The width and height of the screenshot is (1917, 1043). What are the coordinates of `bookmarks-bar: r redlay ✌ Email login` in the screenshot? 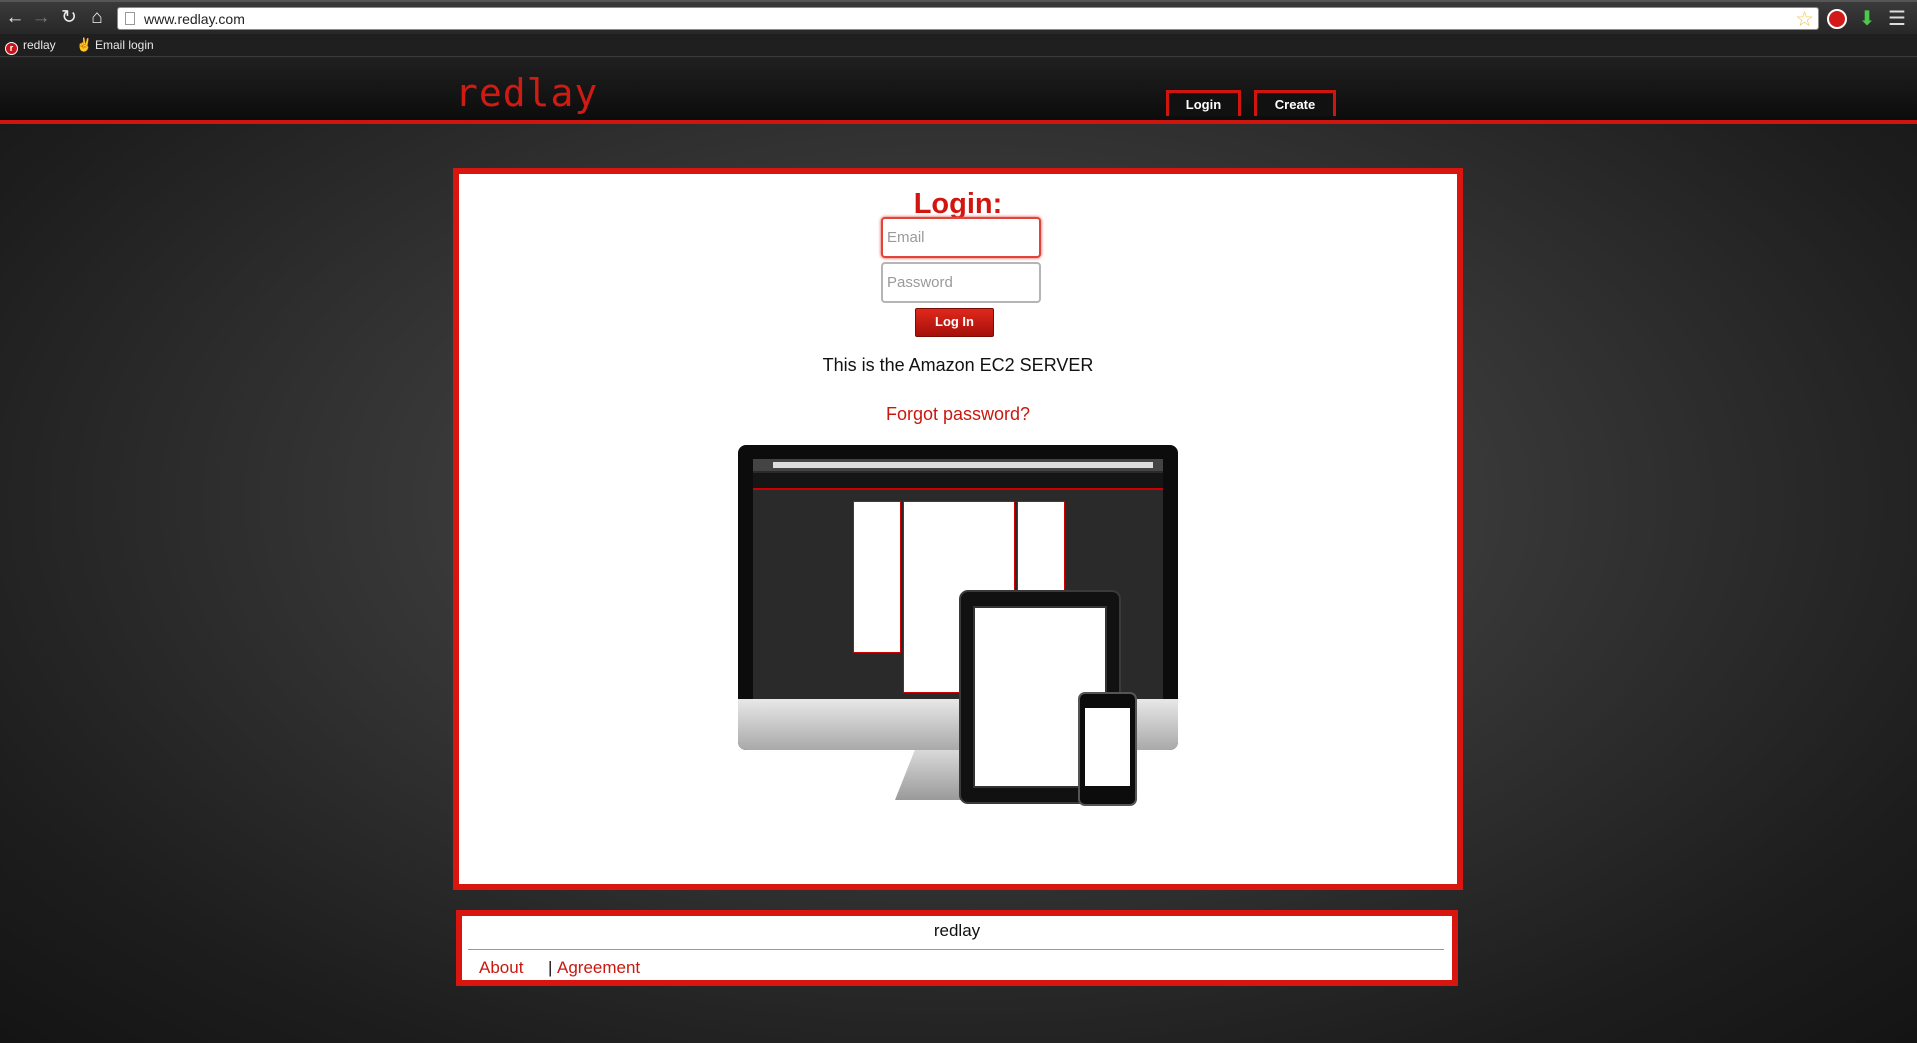 It's located at (958, 45).